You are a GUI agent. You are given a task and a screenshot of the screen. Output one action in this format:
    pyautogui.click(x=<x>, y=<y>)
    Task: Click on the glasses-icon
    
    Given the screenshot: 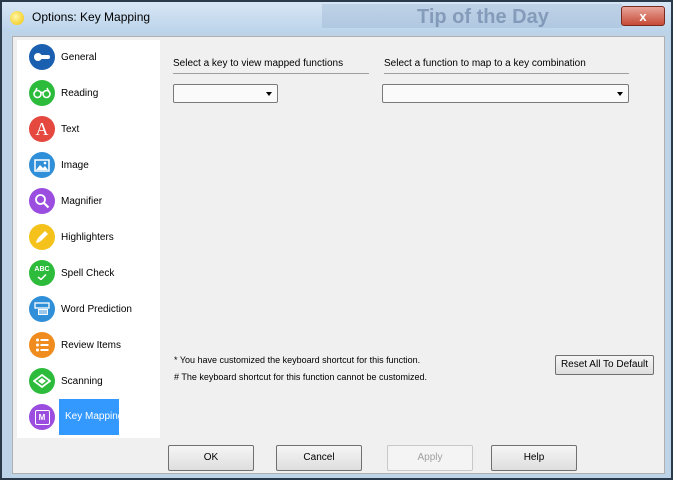 What is the action you would take?
    pyautogui.click(x=42, y=93)
    